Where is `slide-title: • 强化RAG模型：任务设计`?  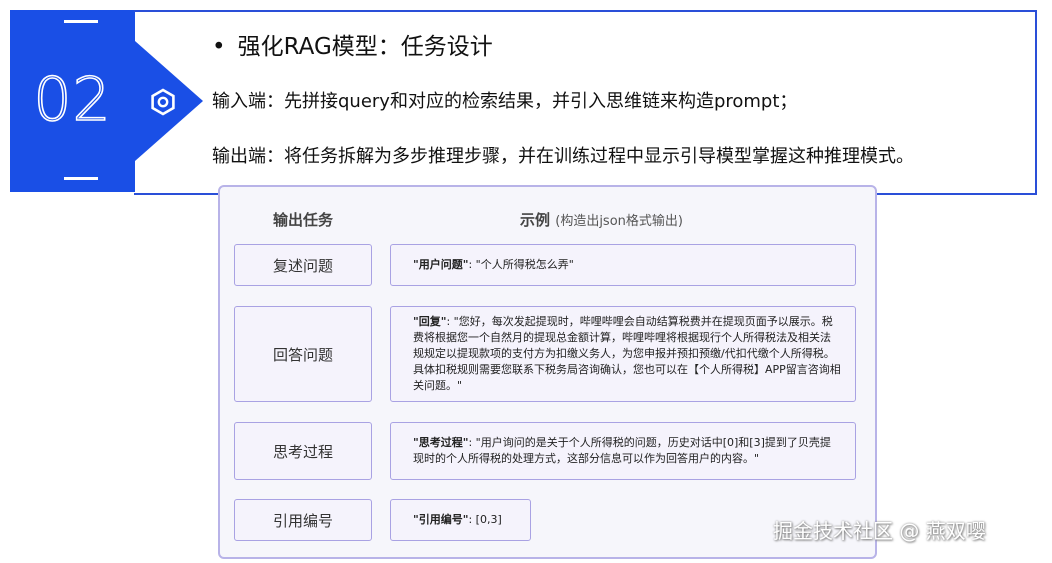 slide-title: • 强化RAG模型：任务设计 is located at coordinates (352, 47).